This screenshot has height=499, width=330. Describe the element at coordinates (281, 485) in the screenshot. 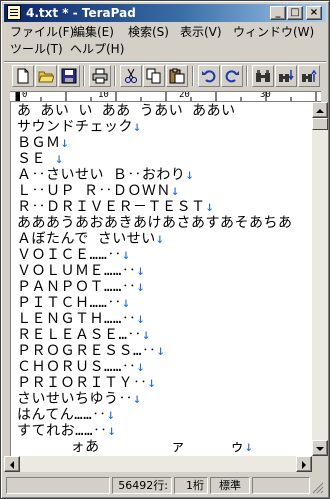

I see `status-extra-panel` at that location.